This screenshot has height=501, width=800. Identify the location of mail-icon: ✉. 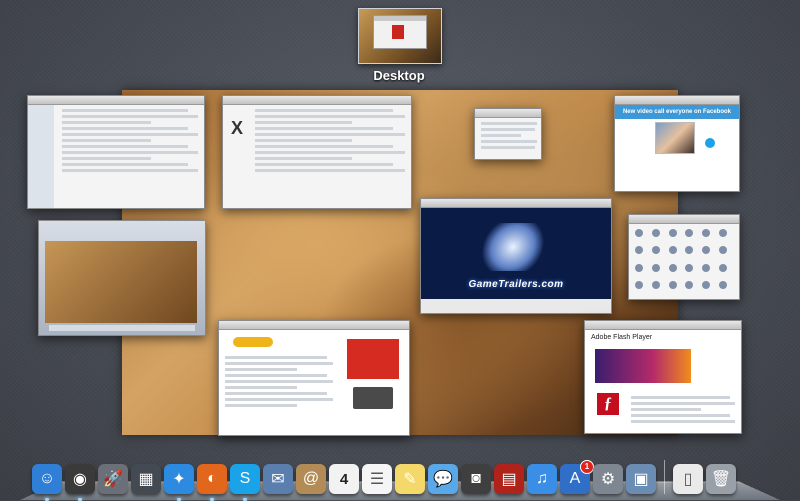
(278, 479).